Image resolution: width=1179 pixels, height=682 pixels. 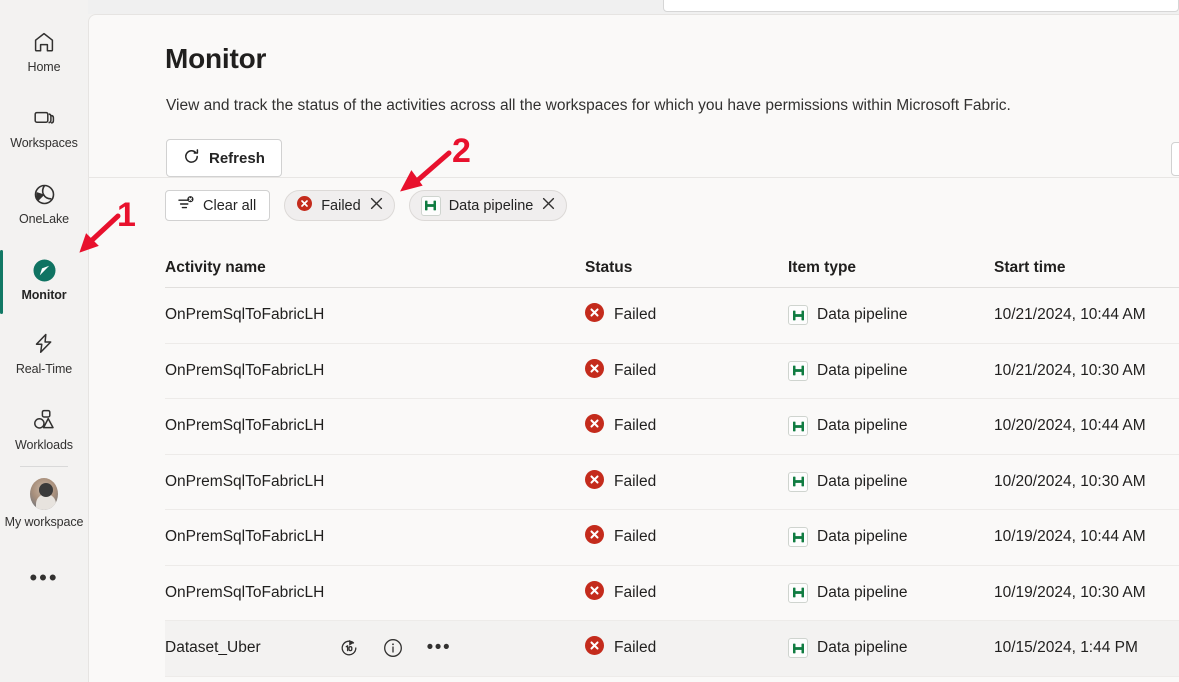 I want to click on row-actions: •••, so click(x=395, y=648).